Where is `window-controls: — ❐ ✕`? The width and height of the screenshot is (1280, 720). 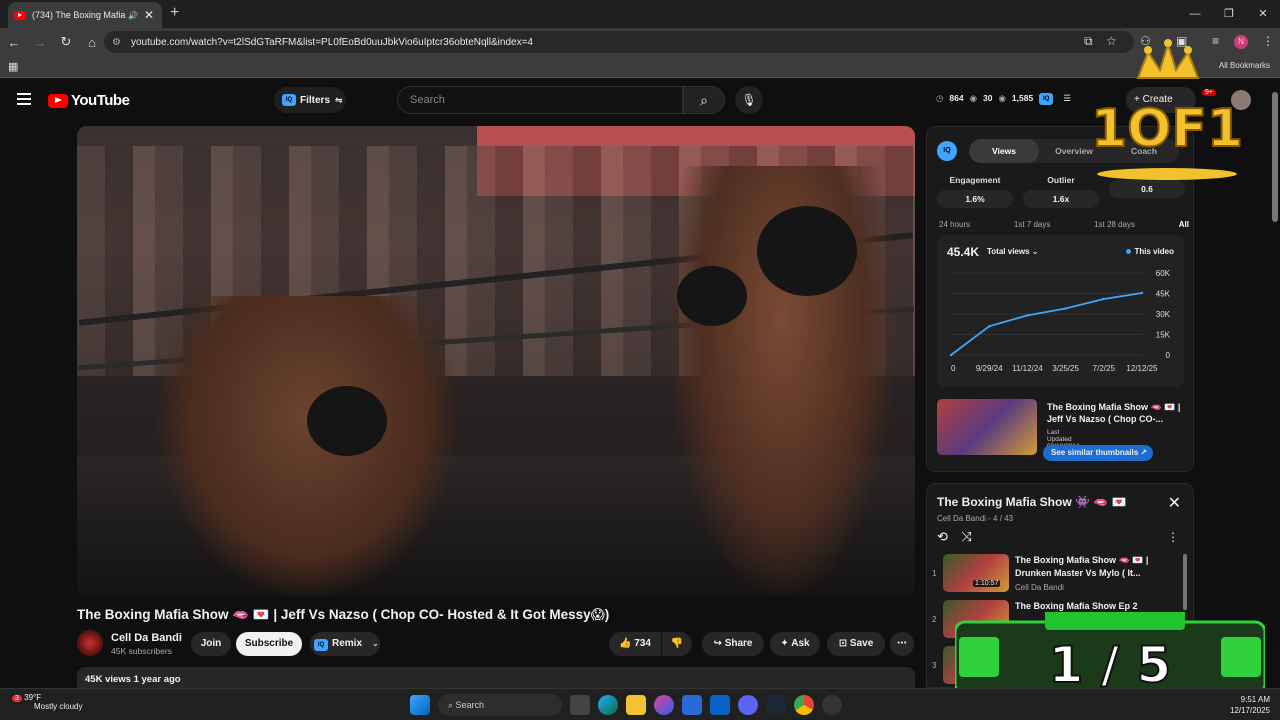
window-controls: — ❐ ✕ is located at coordinates (1229, 14).